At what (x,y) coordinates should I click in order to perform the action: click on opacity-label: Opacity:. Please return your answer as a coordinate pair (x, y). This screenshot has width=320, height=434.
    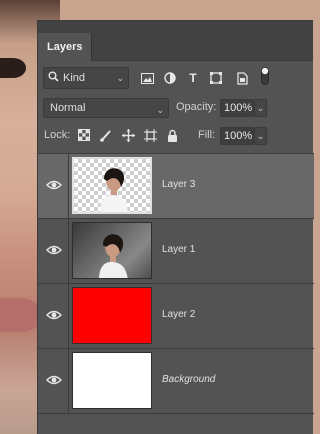
    Looking at the image, I should click on (196, 107).